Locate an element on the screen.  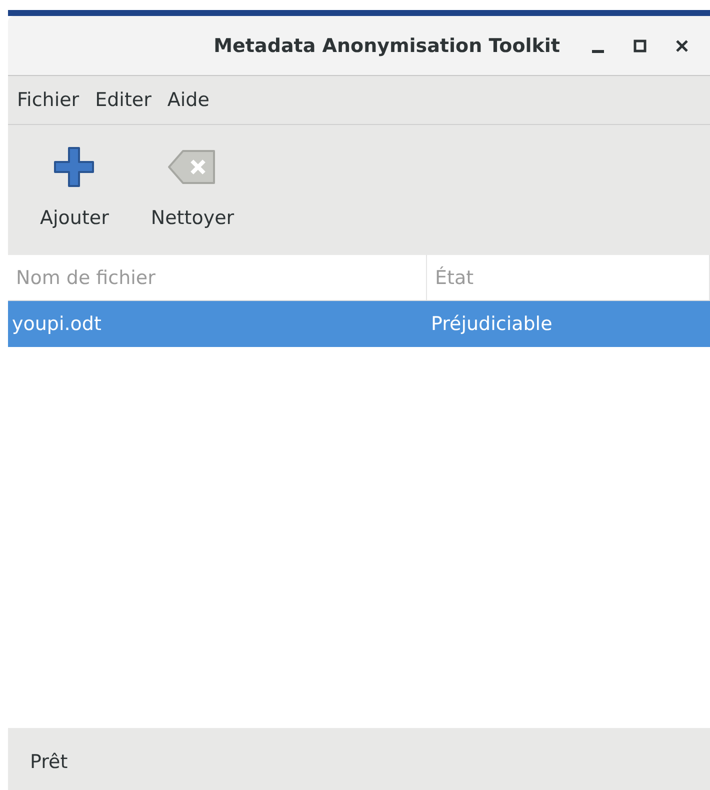
toolbar-button: Ajouter is located at coordinates (74, 186).